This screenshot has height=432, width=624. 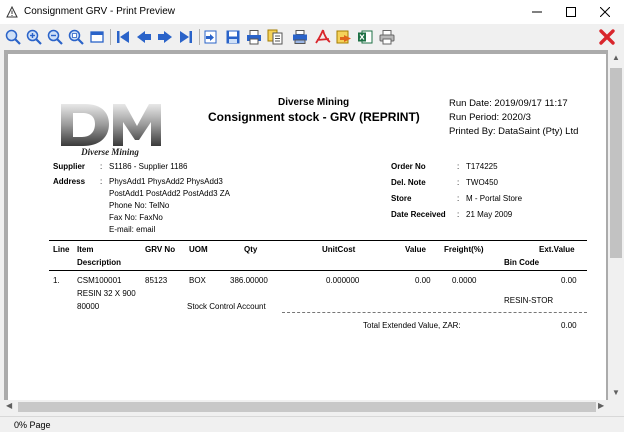 I want to click on close-window-button, so click(x=605, y=12).